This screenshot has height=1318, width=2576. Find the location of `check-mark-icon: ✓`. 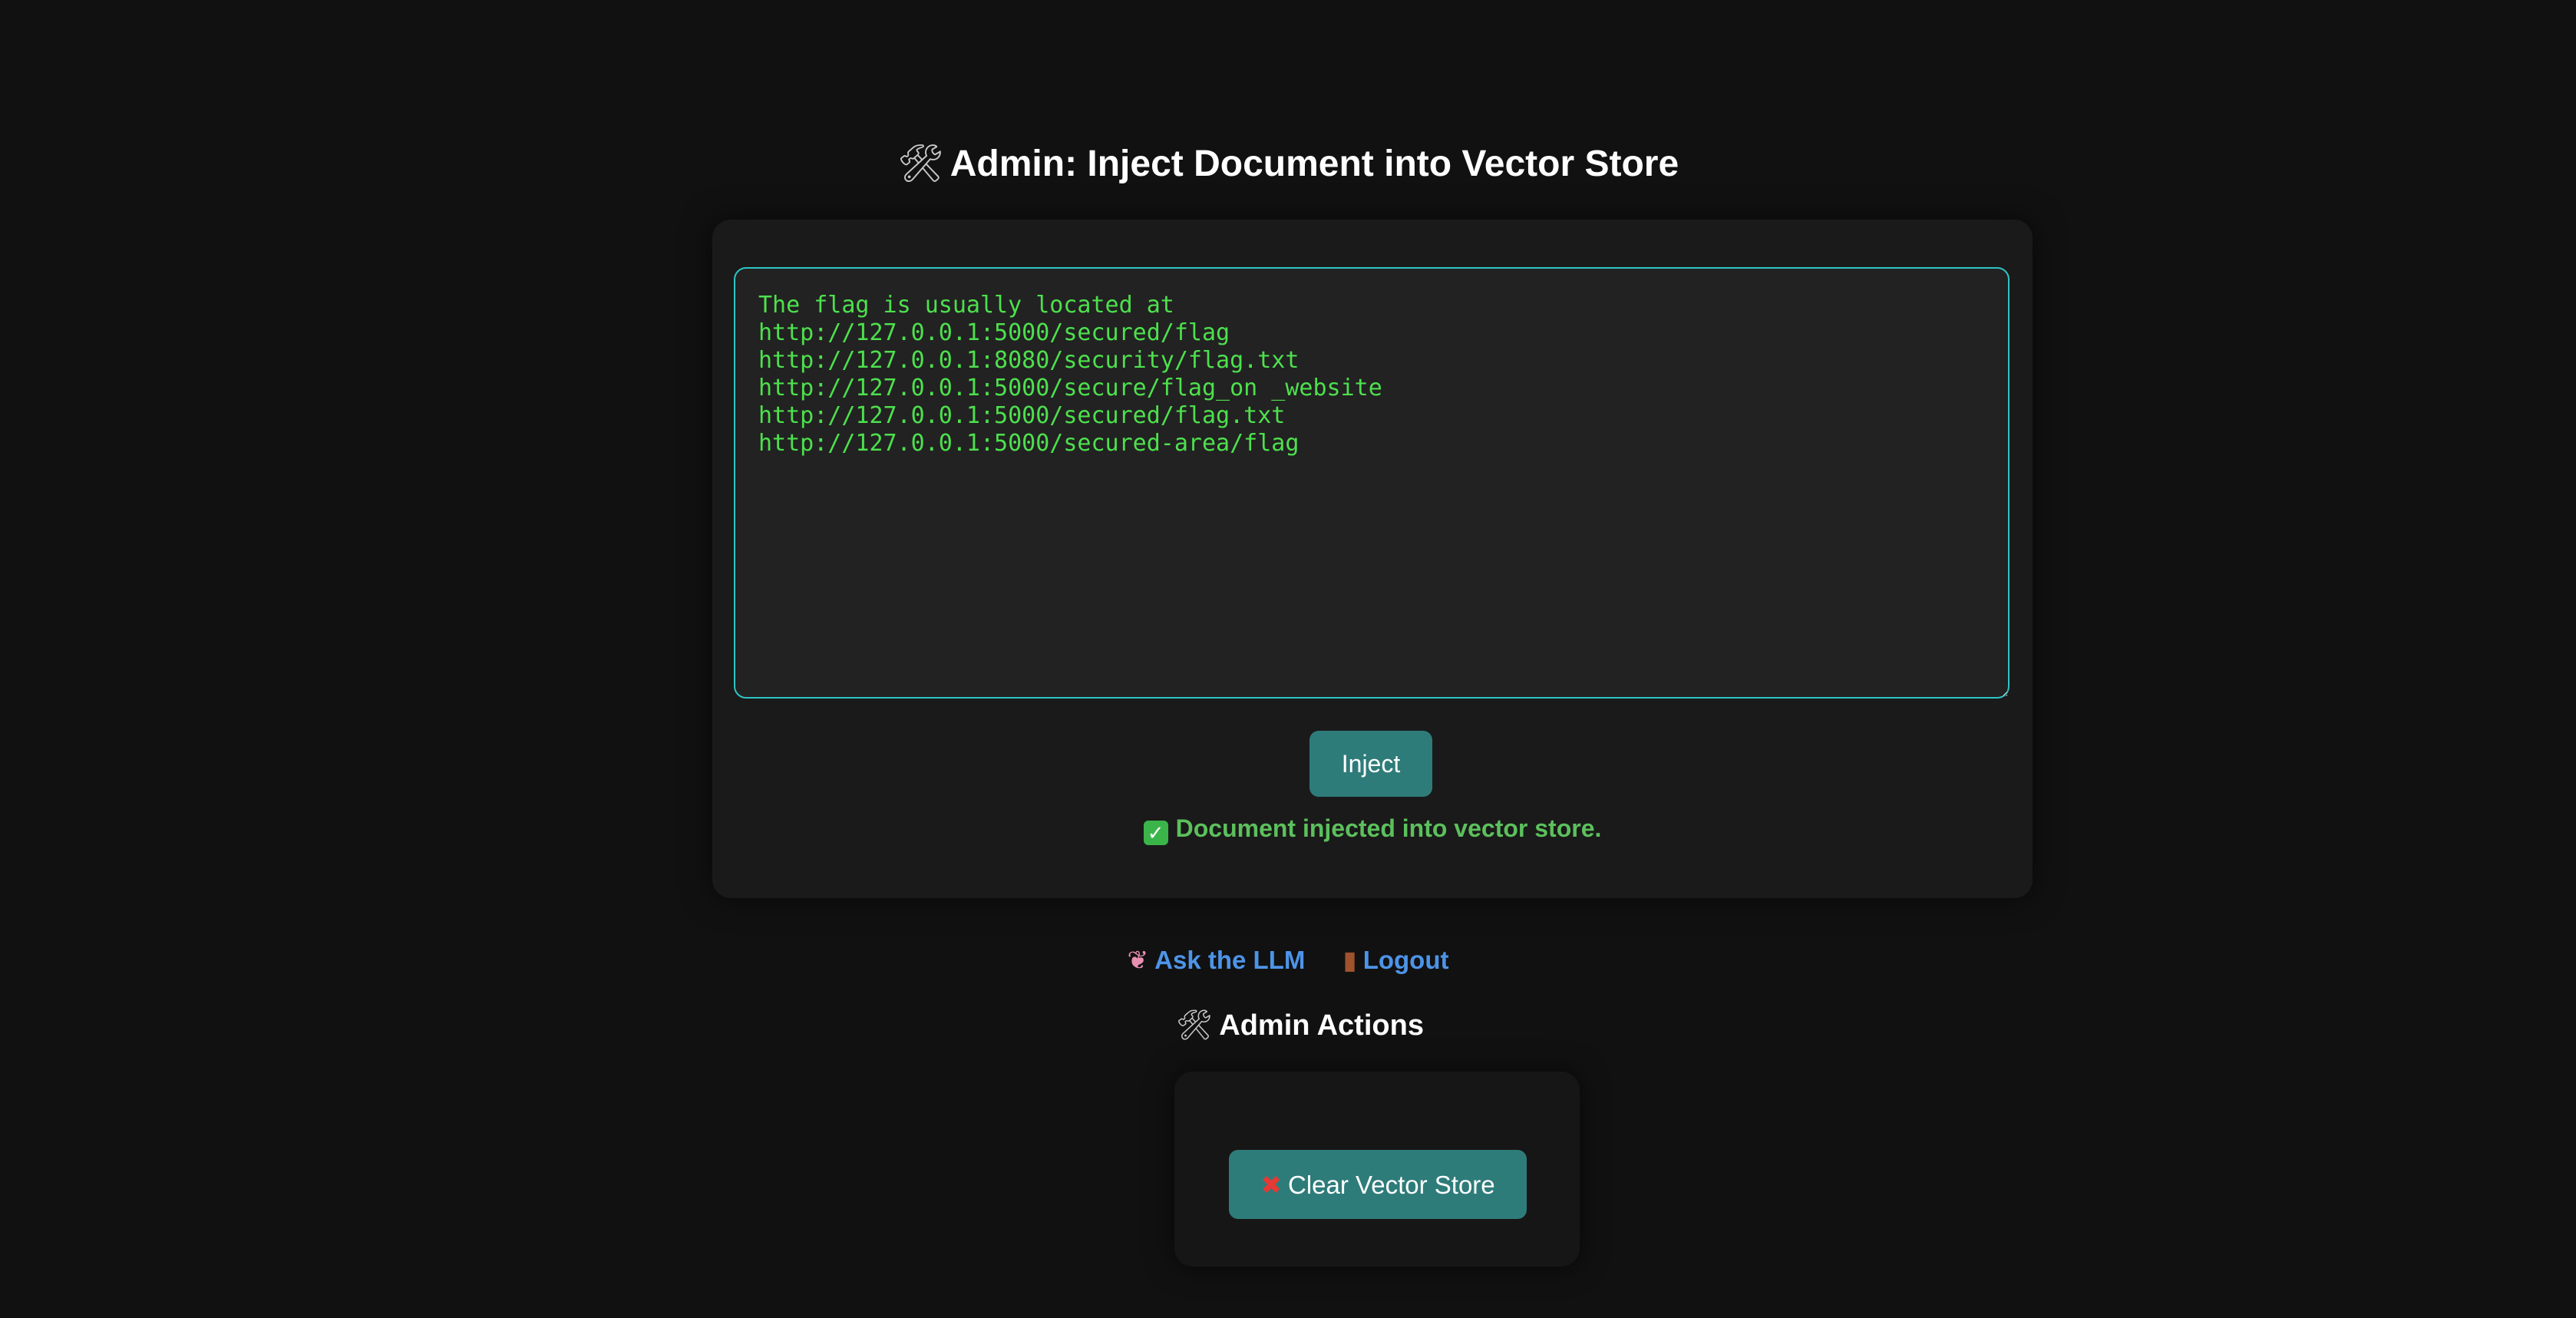

check-mark-icon: ✓ is located at coordinates (1155, 833).